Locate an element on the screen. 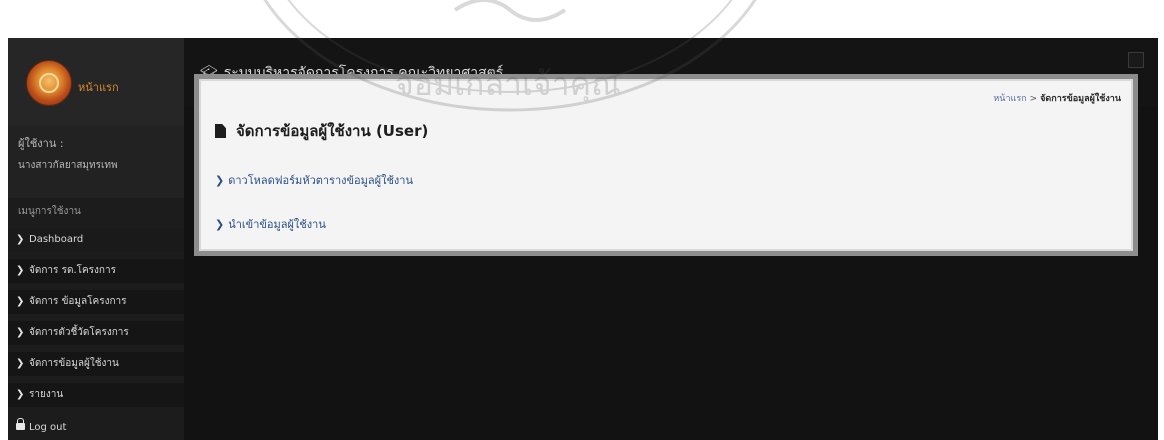  page-title: จัดการข้อมูลผู้ใช้งาน (User) is located at coordinates (321, 131).